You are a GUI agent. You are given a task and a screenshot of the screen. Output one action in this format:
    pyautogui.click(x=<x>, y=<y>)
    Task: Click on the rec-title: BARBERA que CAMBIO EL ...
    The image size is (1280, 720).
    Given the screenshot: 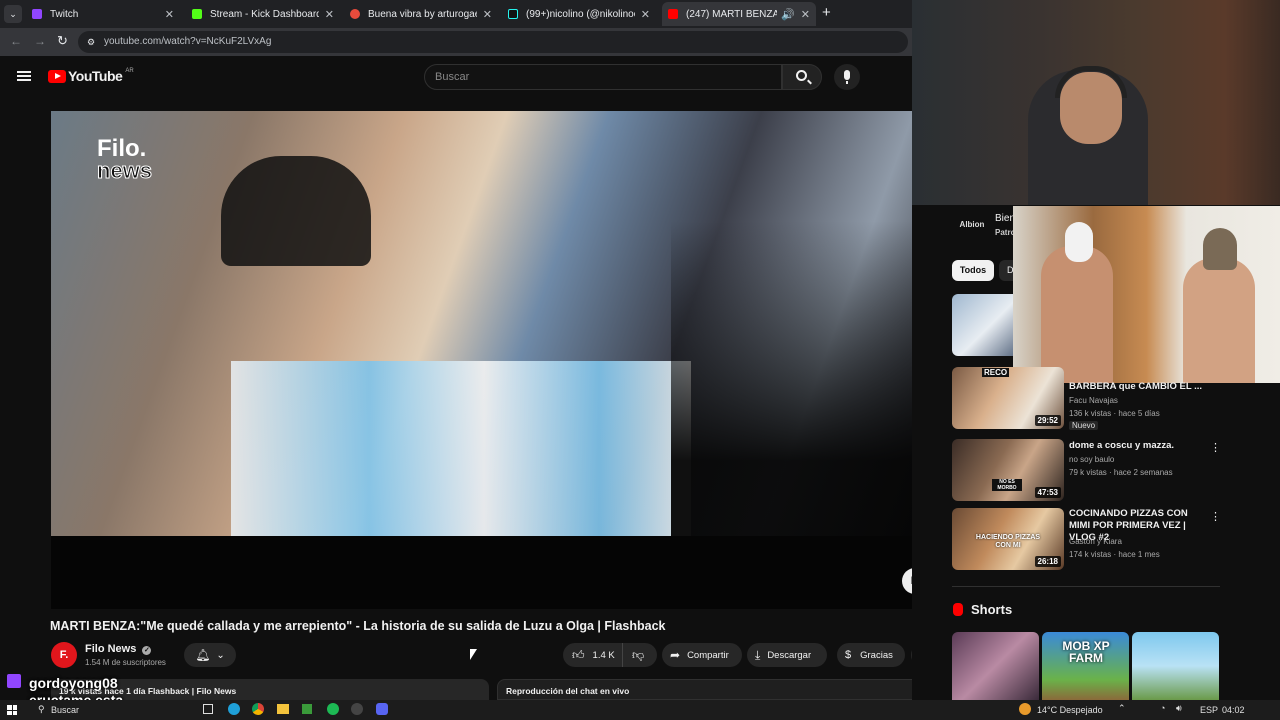 What is the action you would take?
    pyautogui.click(x=1136, y=386)
    